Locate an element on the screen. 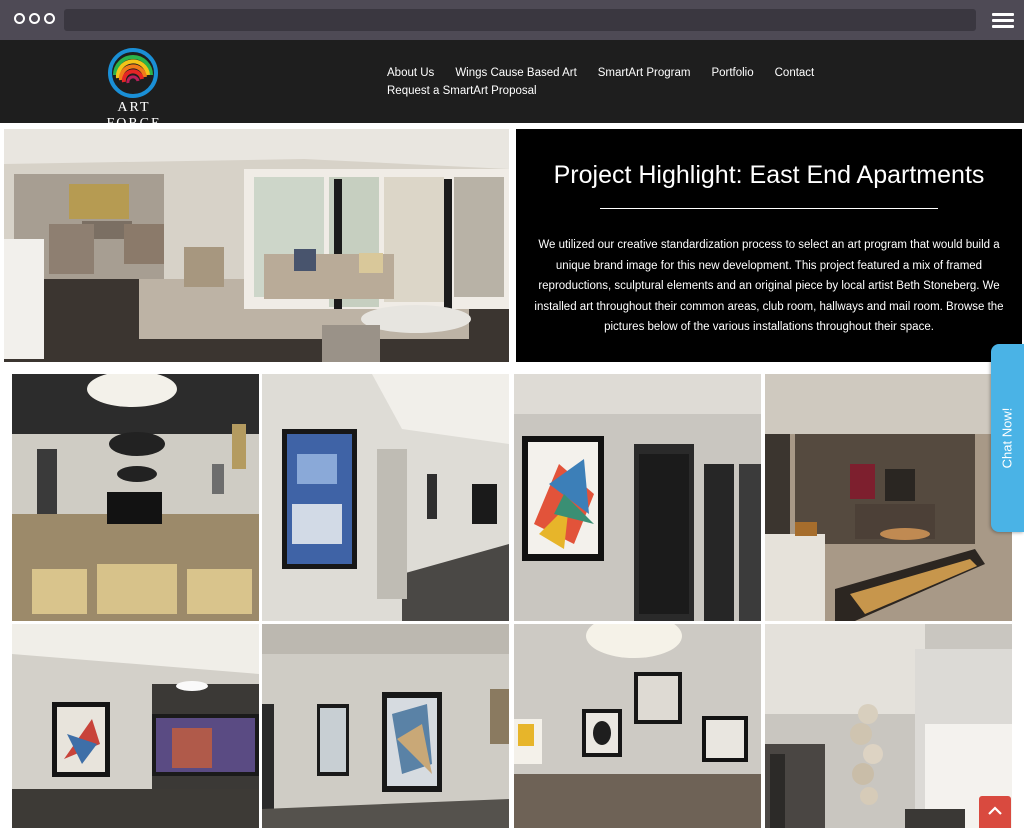 This screenshot has width=1024, height=828. nav-request-proposal: Request a SmartArt Proposal is located at coordinates (462, 91).